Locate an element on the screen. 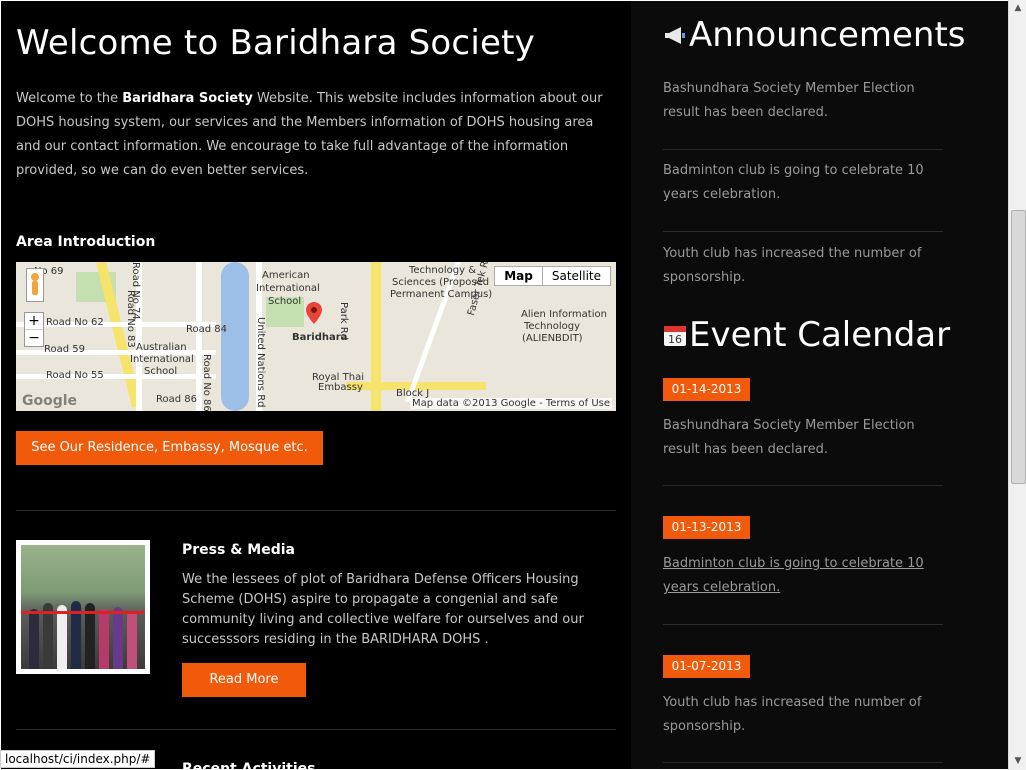 This screenshot has height=770, width=1026. zoom-in-button: + is located at coordinates (34, 321).